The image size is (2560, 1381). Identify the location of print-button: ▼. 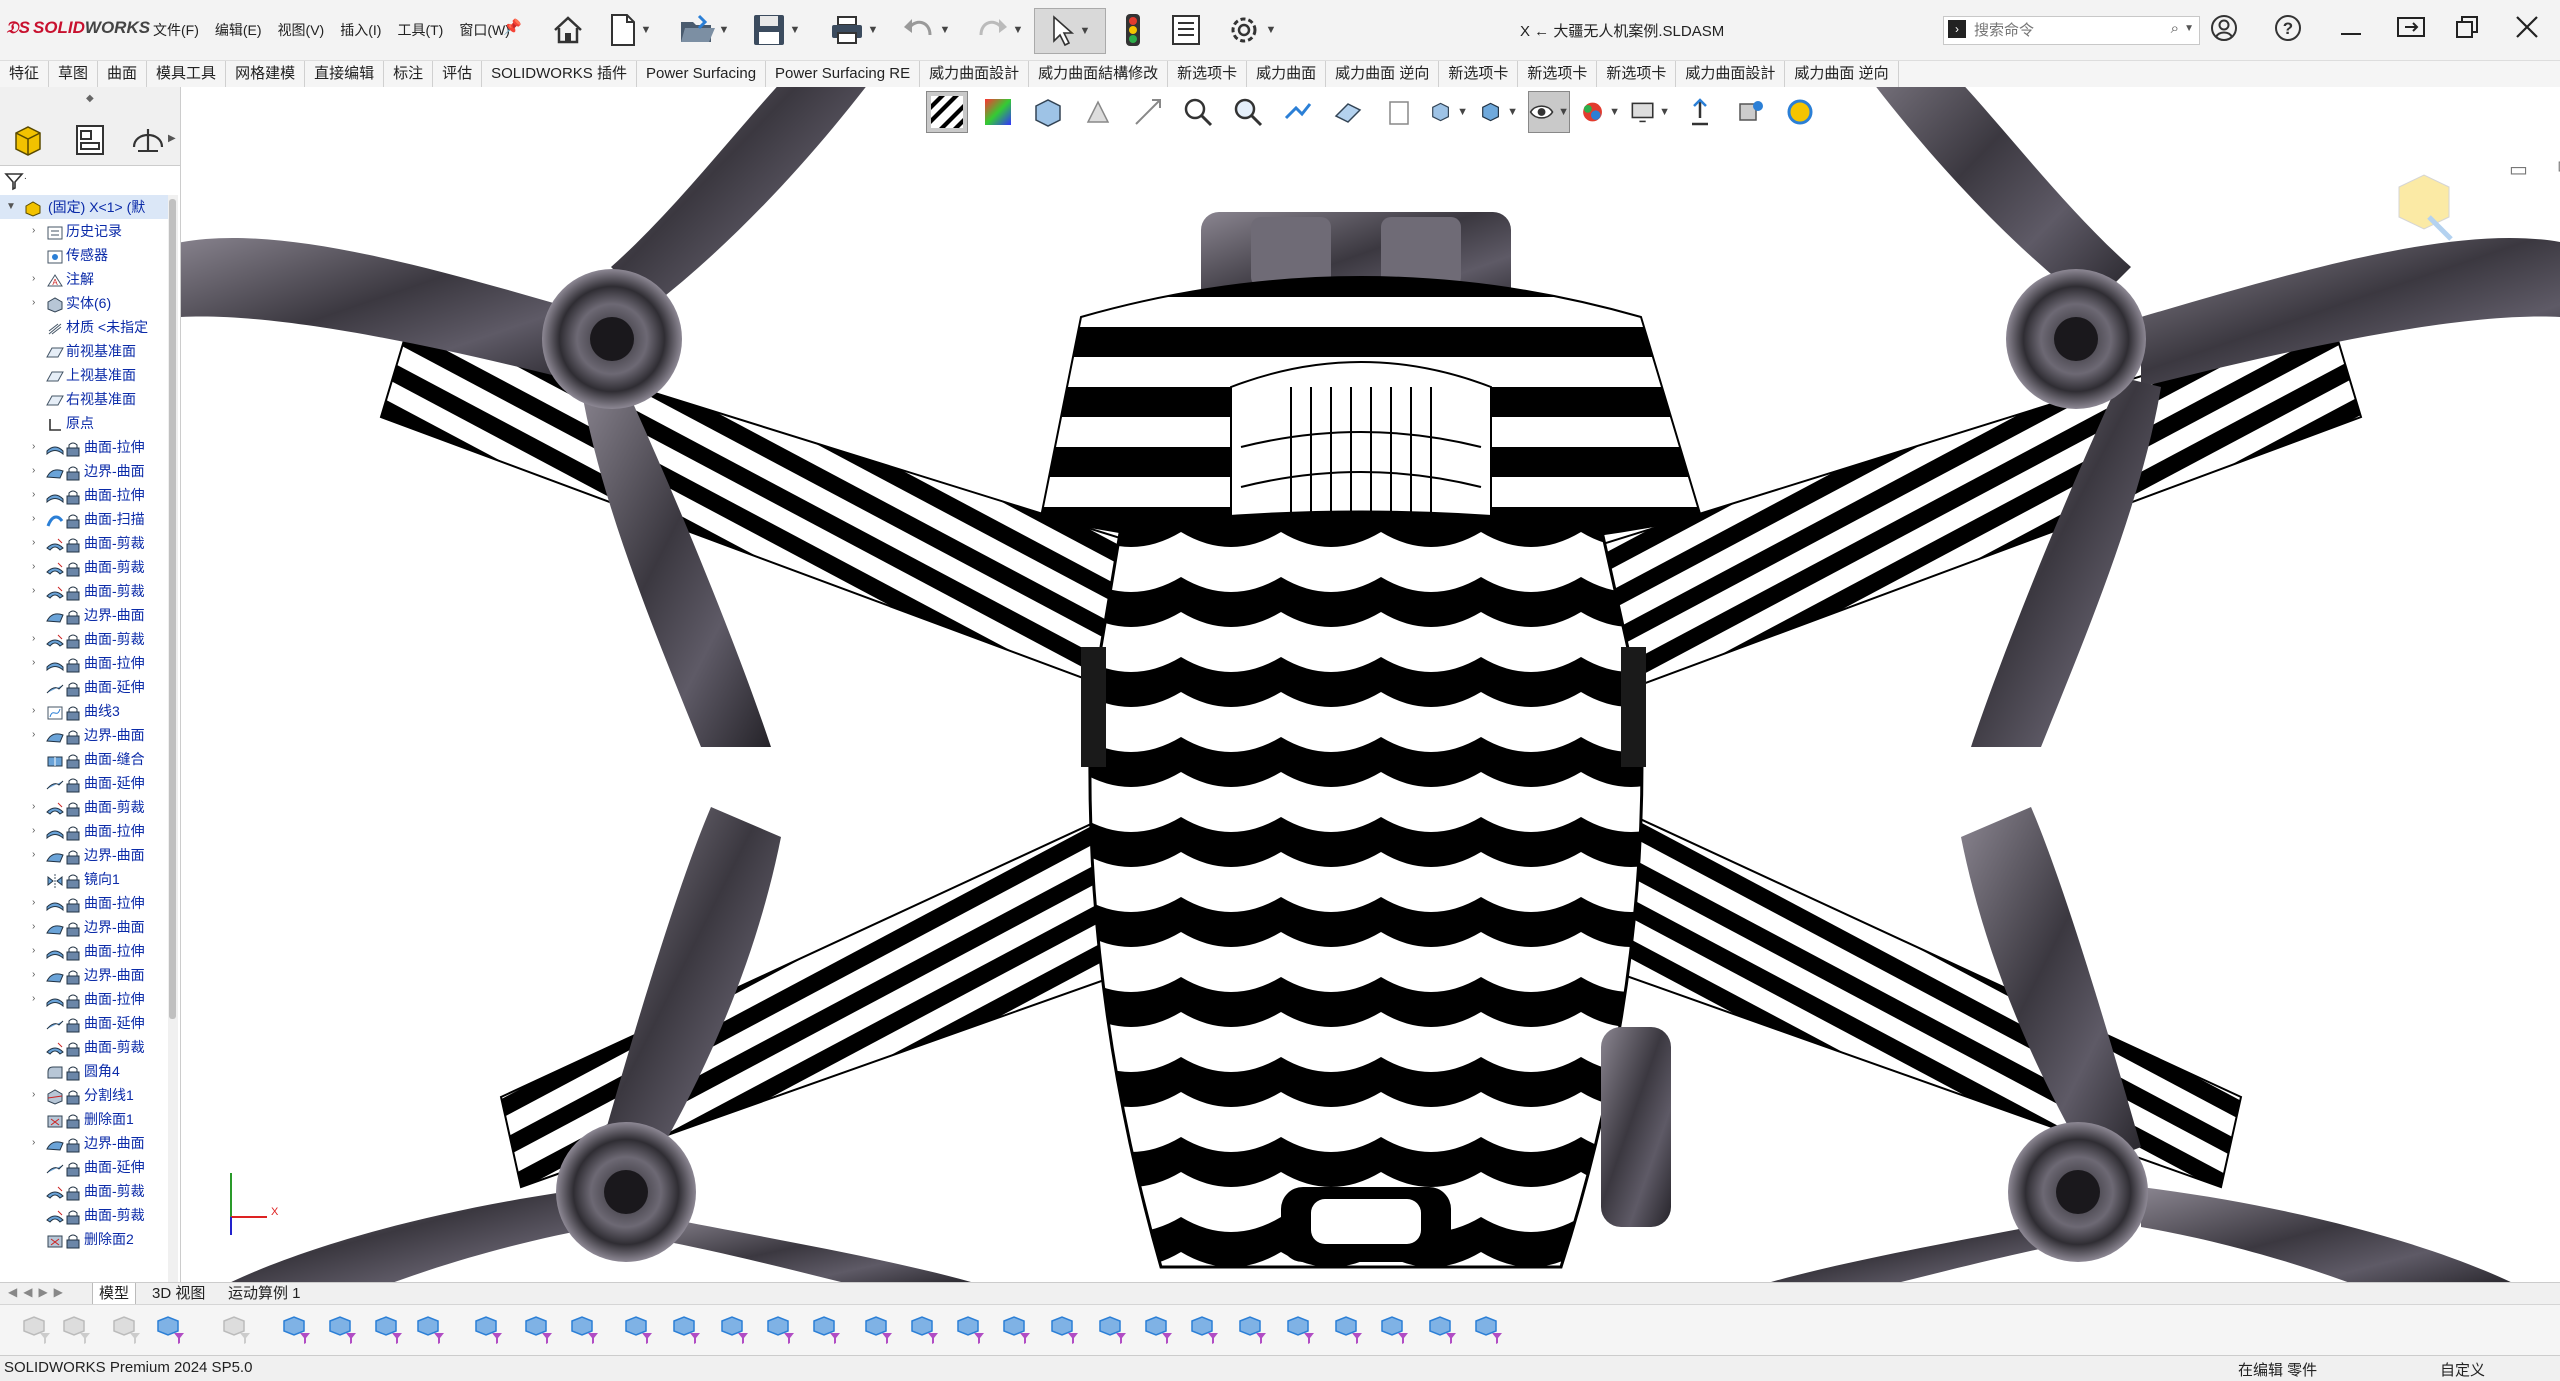
(854, 30).